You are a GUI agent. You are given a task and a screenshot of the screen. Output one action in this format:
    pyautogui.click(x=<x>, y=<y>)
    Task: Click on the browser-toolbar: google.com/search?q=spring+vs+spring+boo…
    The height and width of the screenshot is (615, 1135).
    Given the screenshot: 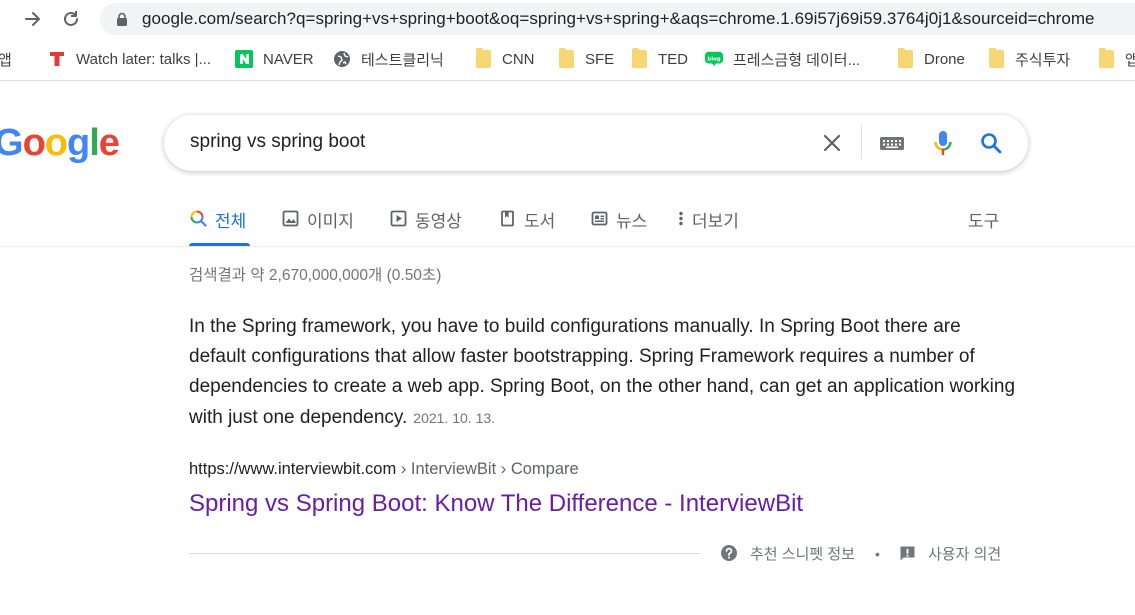 What is the action you would take?
    pyautogui.click(x=567, y=18)
    